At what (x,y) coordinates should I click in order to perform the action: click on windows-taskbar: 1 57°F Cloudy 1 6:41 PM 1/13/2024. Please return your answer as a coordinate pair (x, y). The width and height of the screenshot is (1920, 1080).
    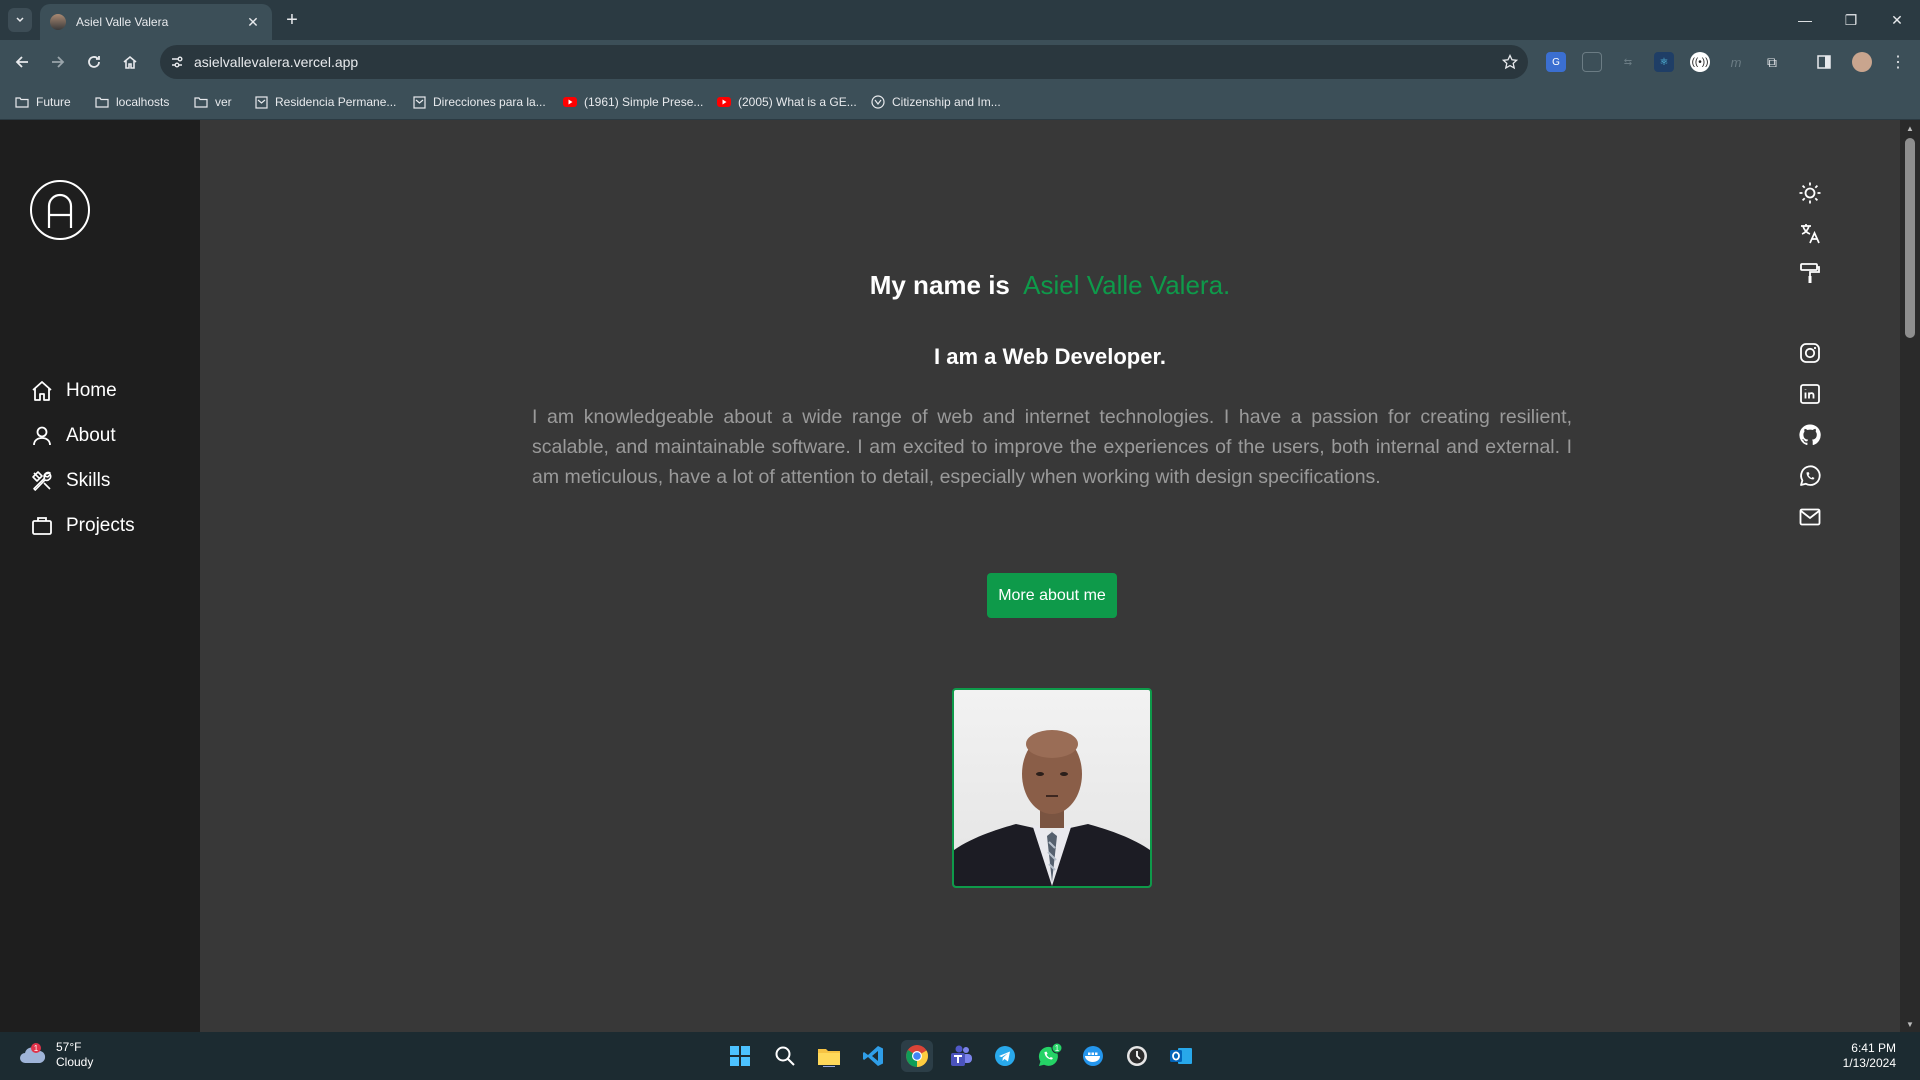
    Looking at the image, I should click on (960, 1056).